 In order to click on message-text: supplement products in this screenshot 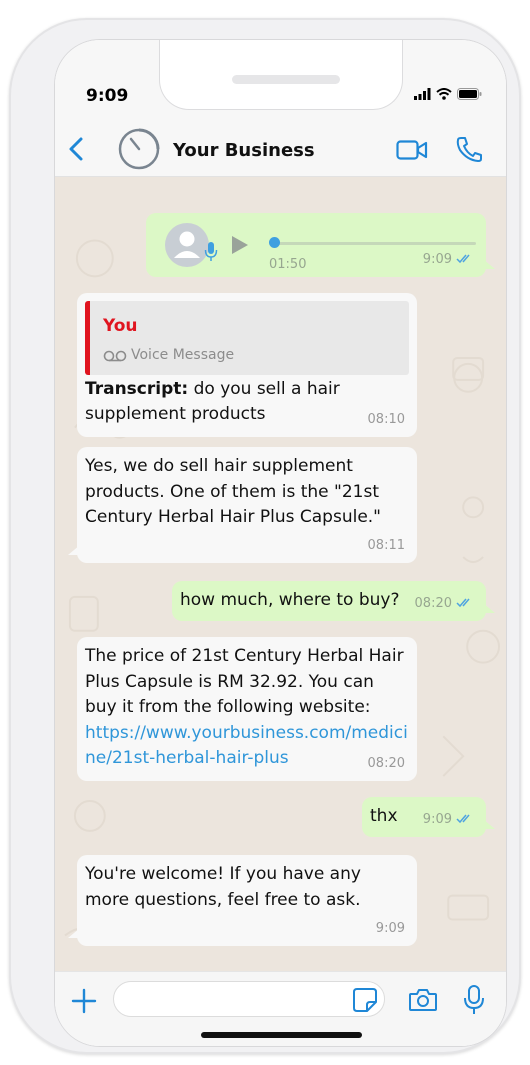, I will do `click(175, 414)`.